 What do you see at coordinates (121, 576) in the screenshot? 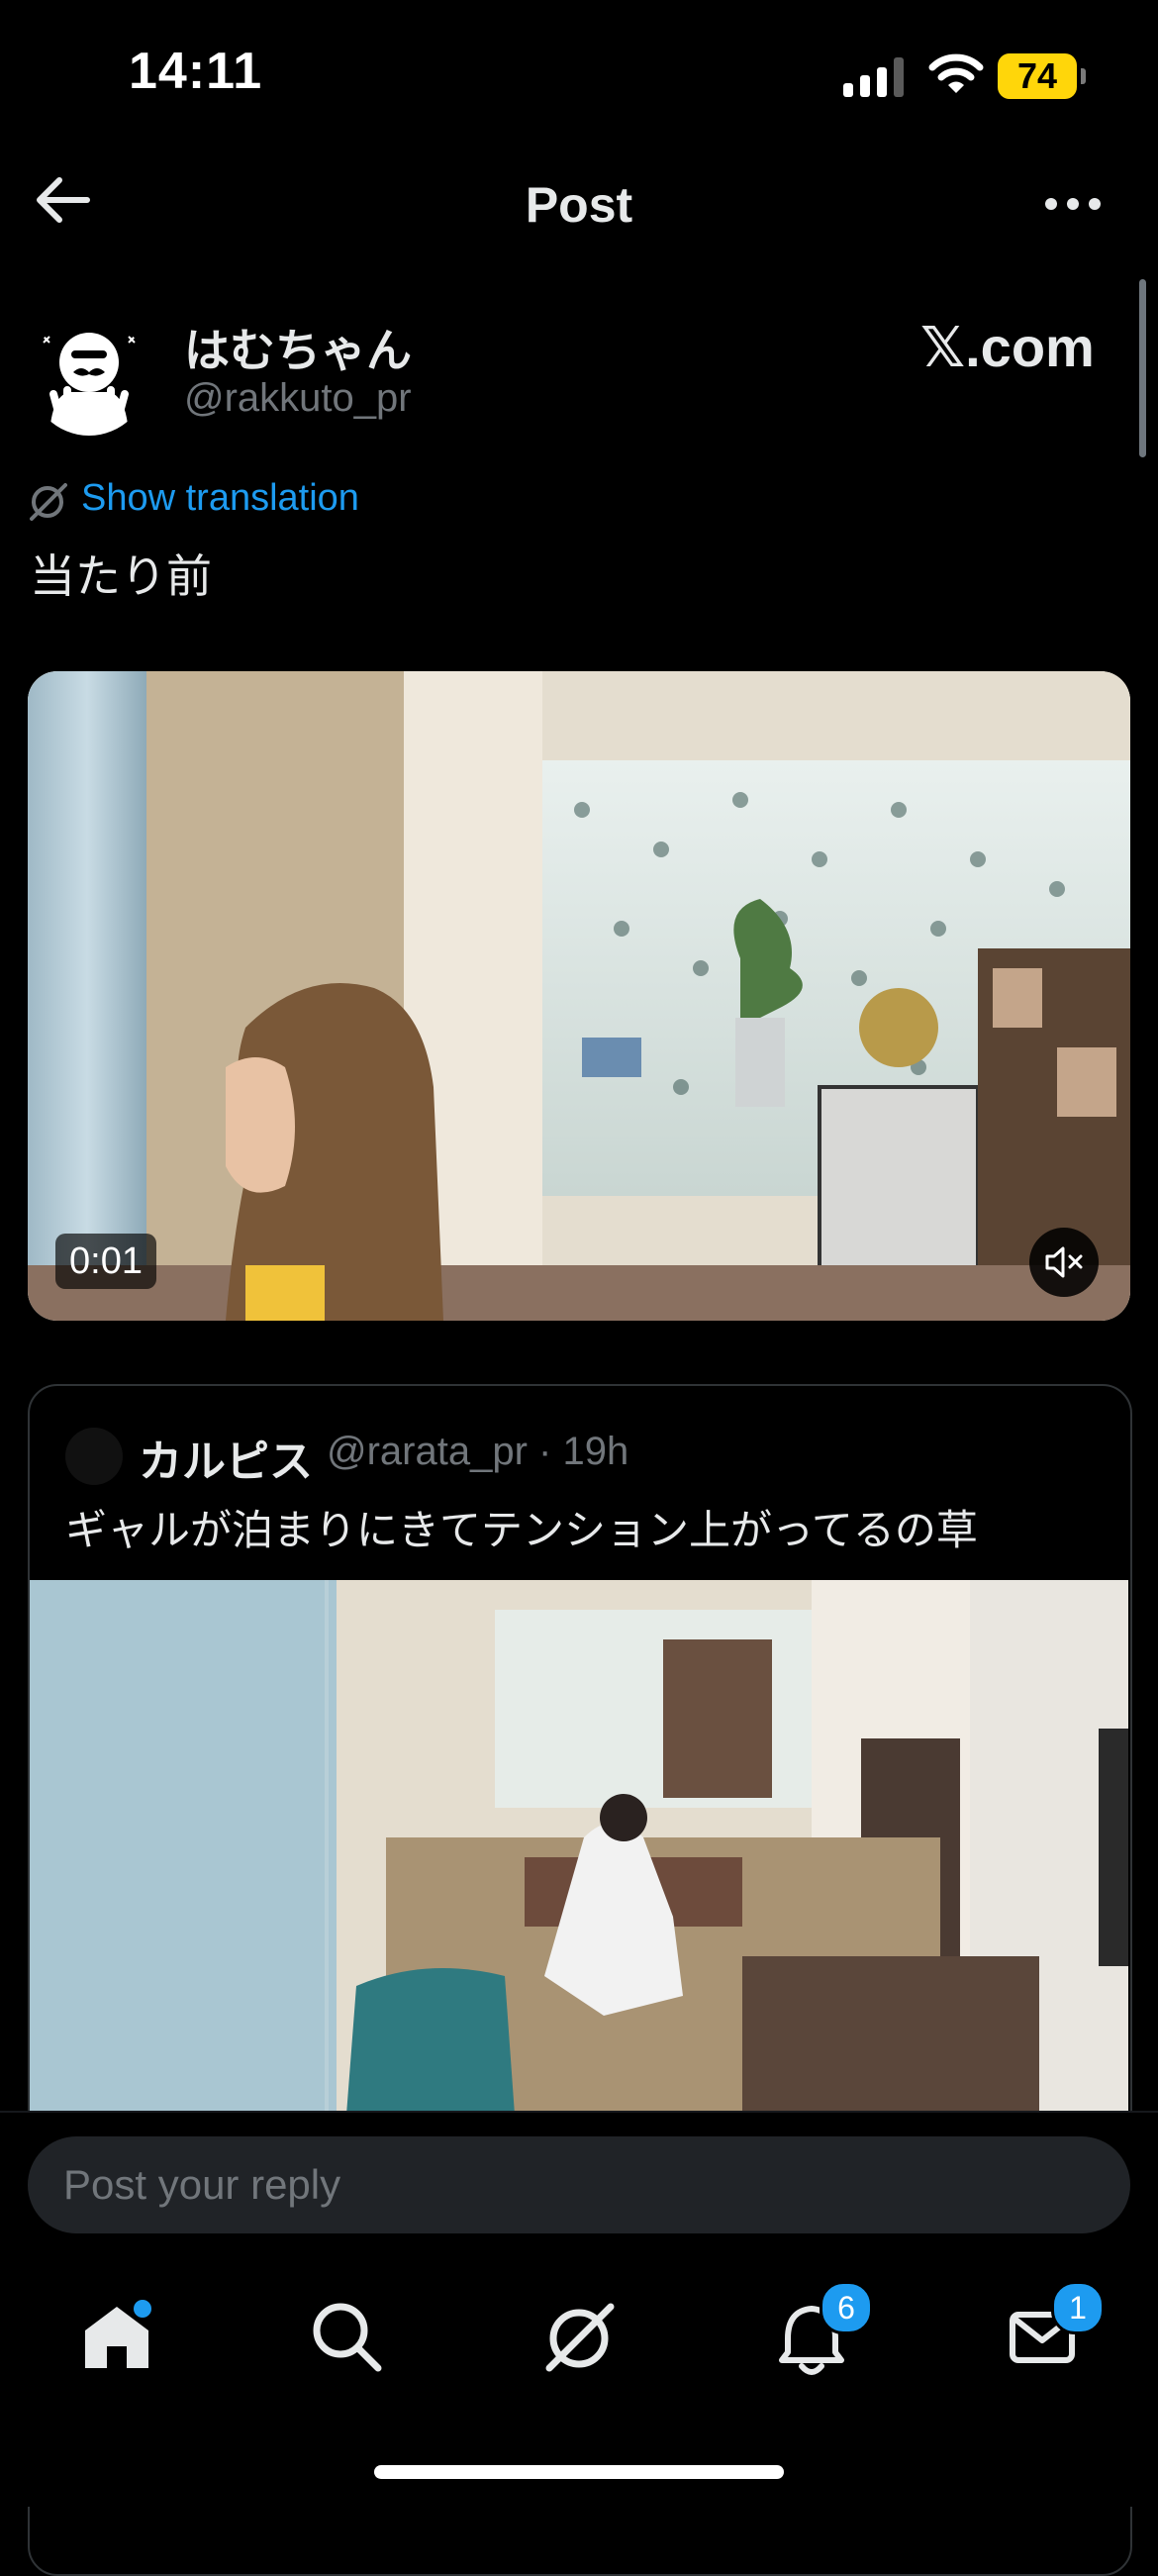
I see `post-text: 当たり前` at bounding box center [121, 576].